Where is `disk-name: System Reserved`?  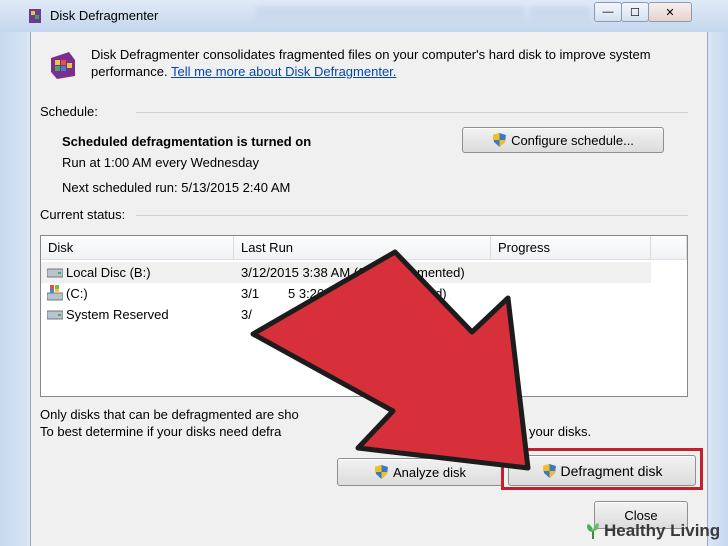
disk-name: System Reserved is located at coordinates (117, 314).